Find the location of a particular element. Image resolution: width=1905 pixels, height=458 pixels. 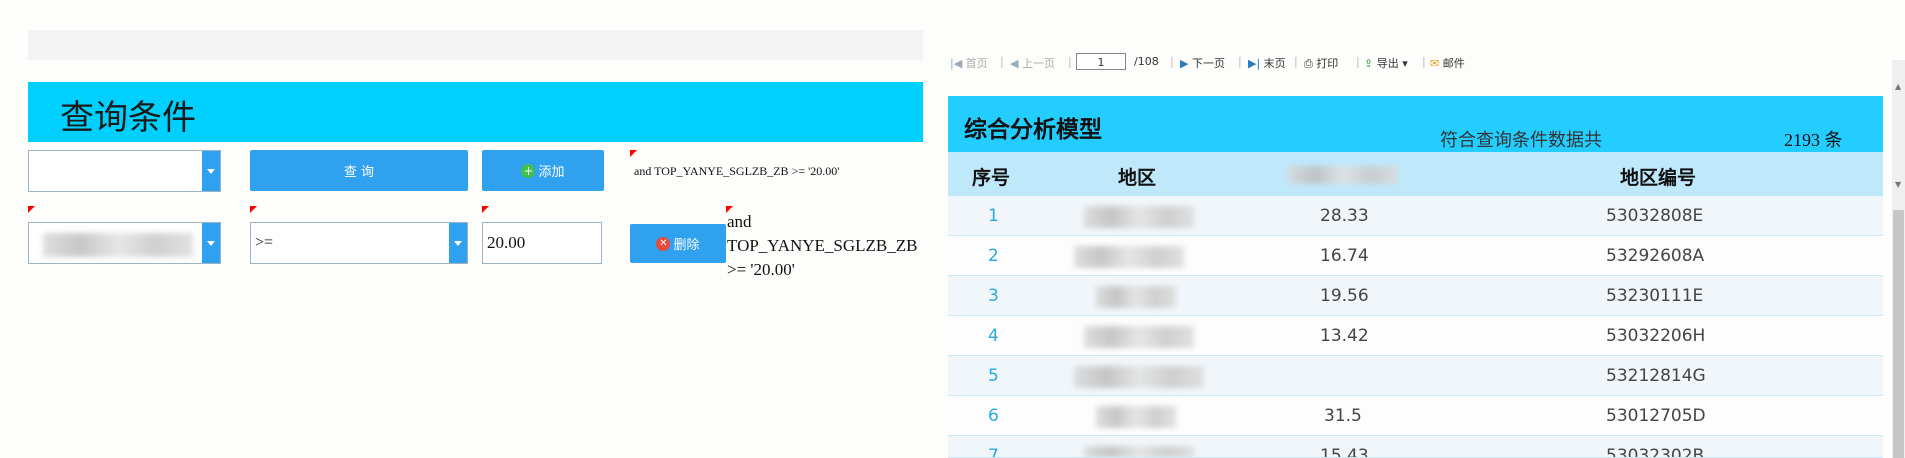

condition-line: and is located at coordinates (739, 221).